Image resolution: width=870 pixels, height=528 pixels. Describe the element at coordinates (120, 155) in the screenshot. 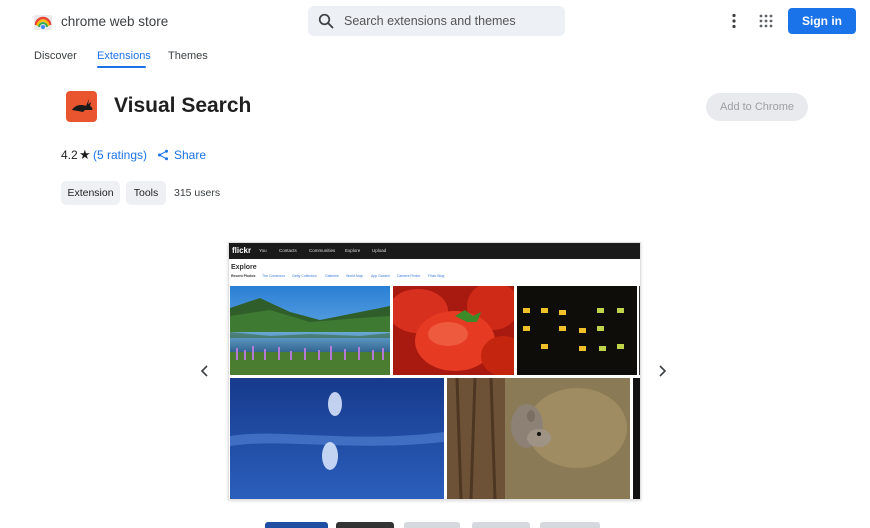

I see `ratings-link: (5 ratings)` at that location.